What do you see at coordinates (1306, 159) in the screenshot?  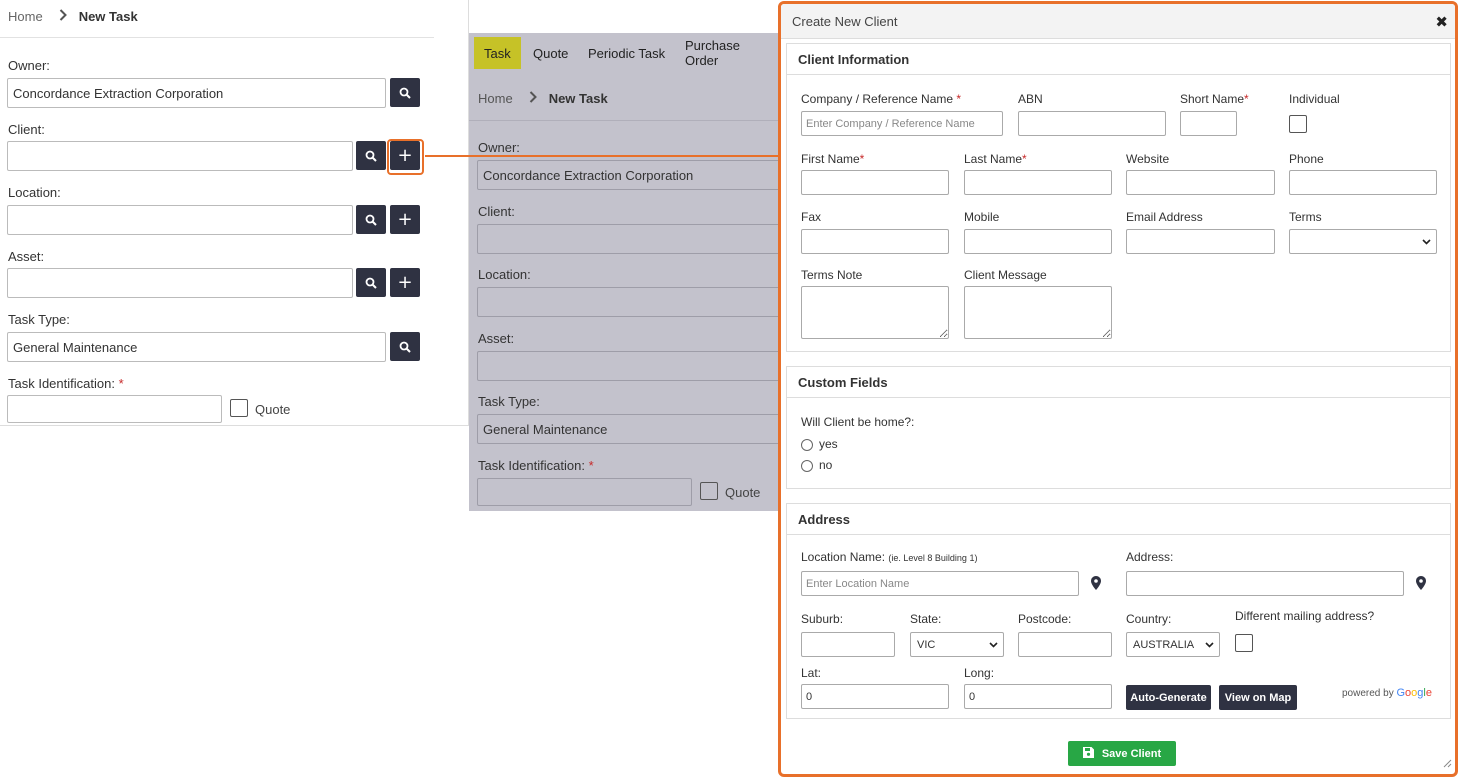 I see `phone-label: Phone` at bounding box center [1306, 159].